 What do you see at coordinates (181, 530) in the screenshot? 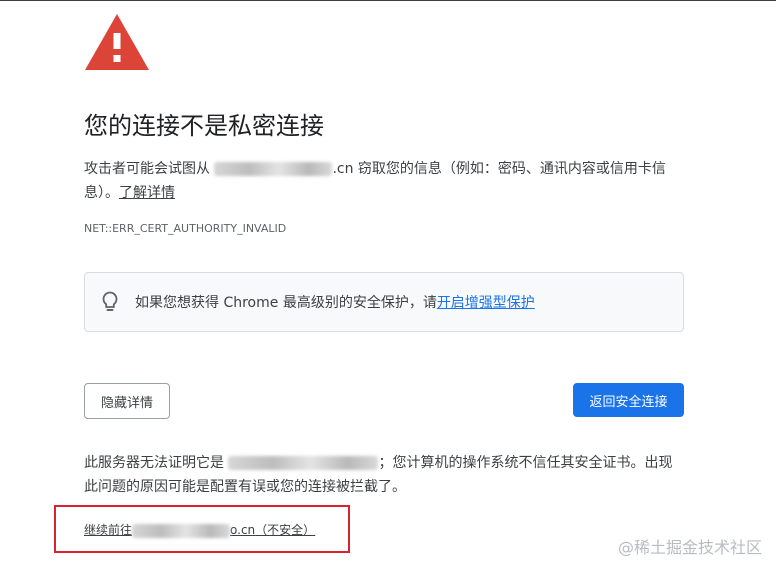
I see `redacted-domain-proceed` at bounding box center [181, 530].